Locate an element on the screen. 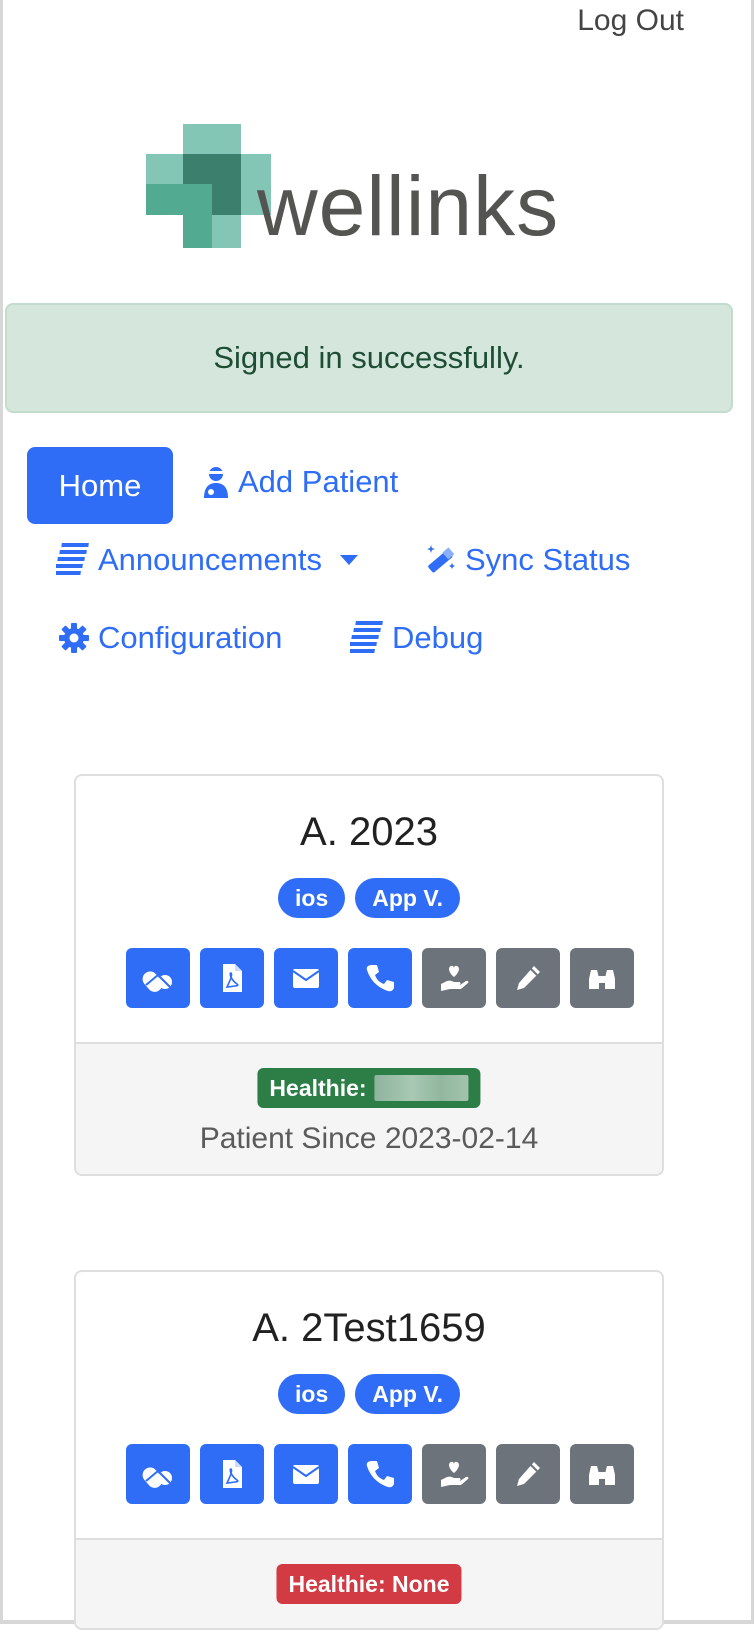 The height and width of the screenshot is (1630, 754). user-injured-icon is located at coordinates (216, 482).